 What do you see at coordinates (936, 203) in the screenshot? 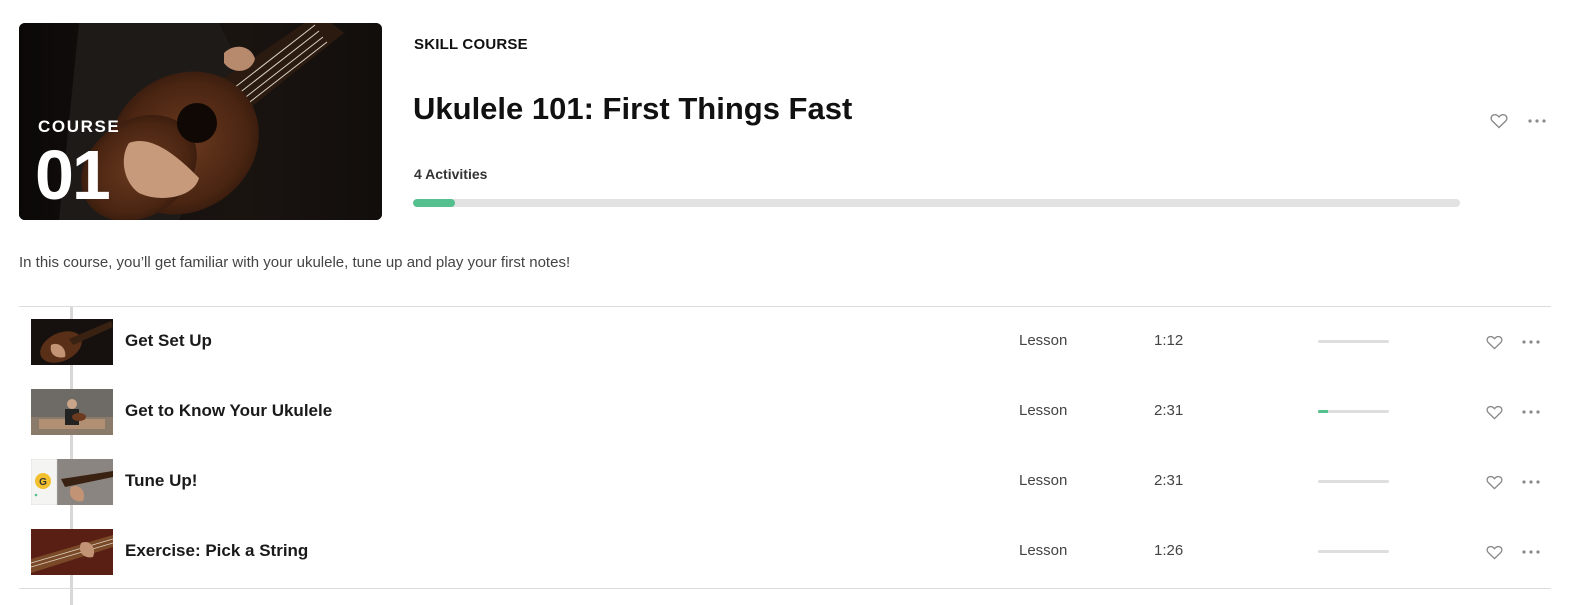
I see `course-progress-bar` at bounding box center [936, 203].